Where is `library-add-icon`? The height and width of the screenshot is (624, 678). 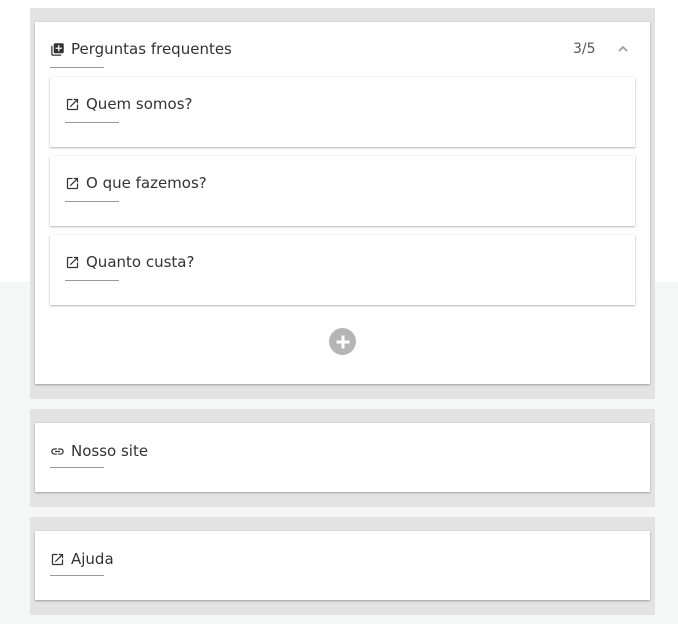
library-add-icon is located at coordinates (57, 49).